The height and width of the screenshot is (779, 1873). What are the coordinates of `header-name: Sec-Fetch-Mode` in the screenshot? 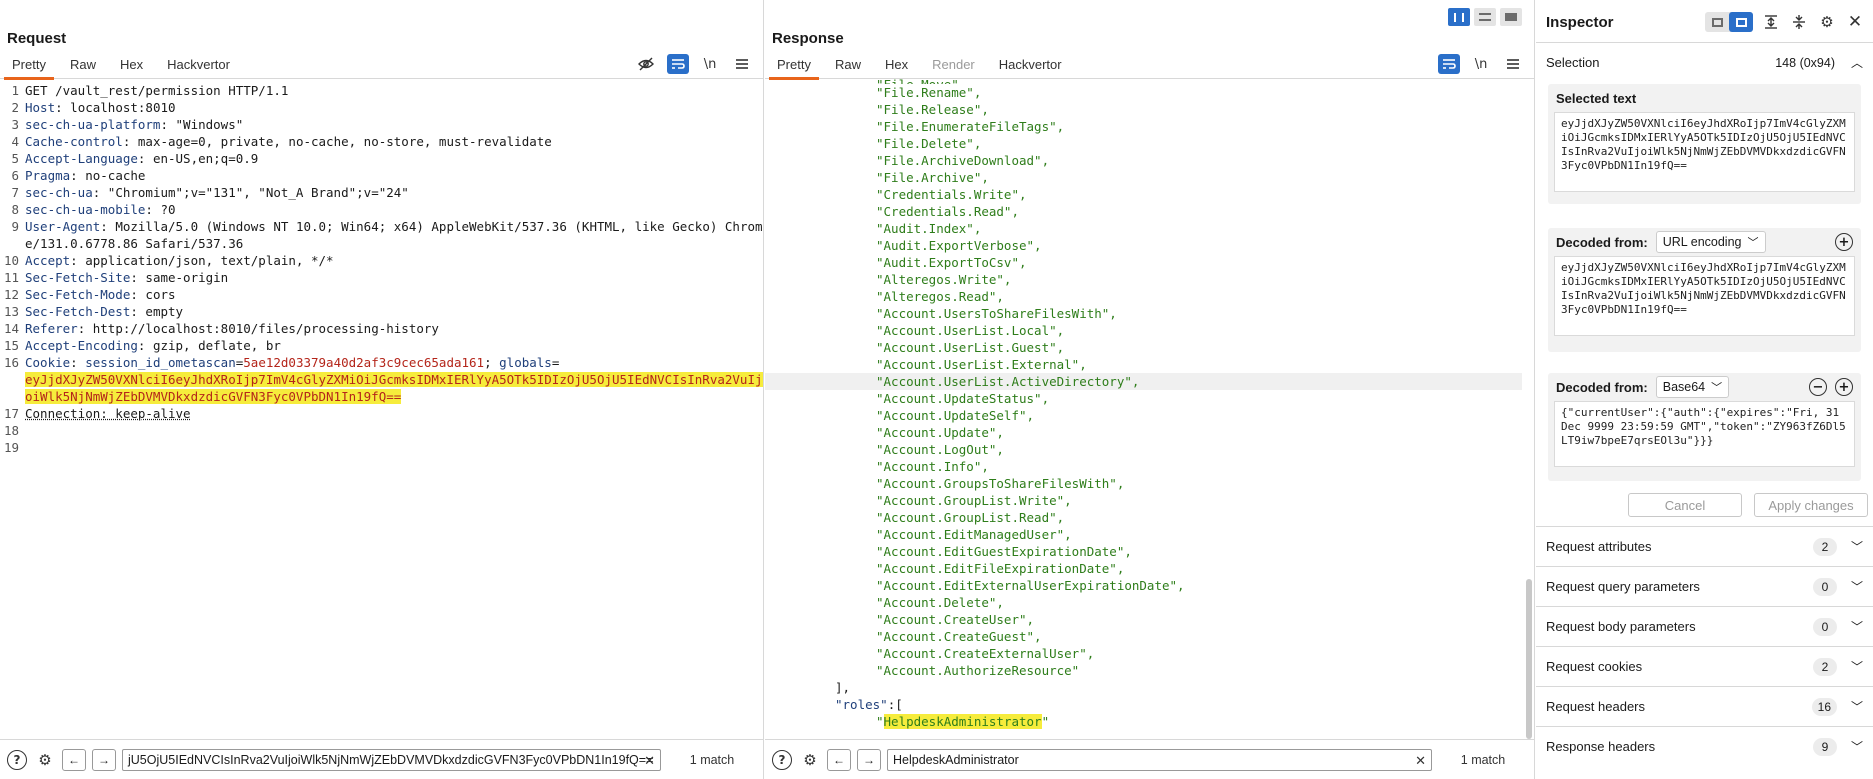 It's located at (78, 294).